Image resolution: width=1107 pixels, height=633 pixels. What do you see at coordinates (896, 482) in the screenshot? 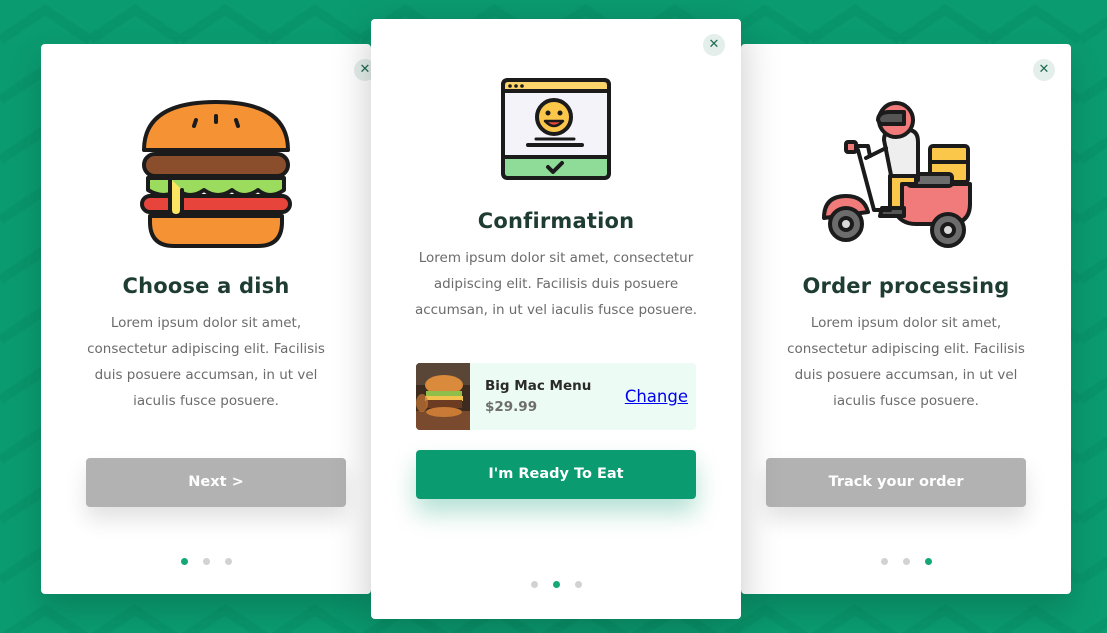
I see `track-order-button: Track your order` at bounding box center [896, 482].